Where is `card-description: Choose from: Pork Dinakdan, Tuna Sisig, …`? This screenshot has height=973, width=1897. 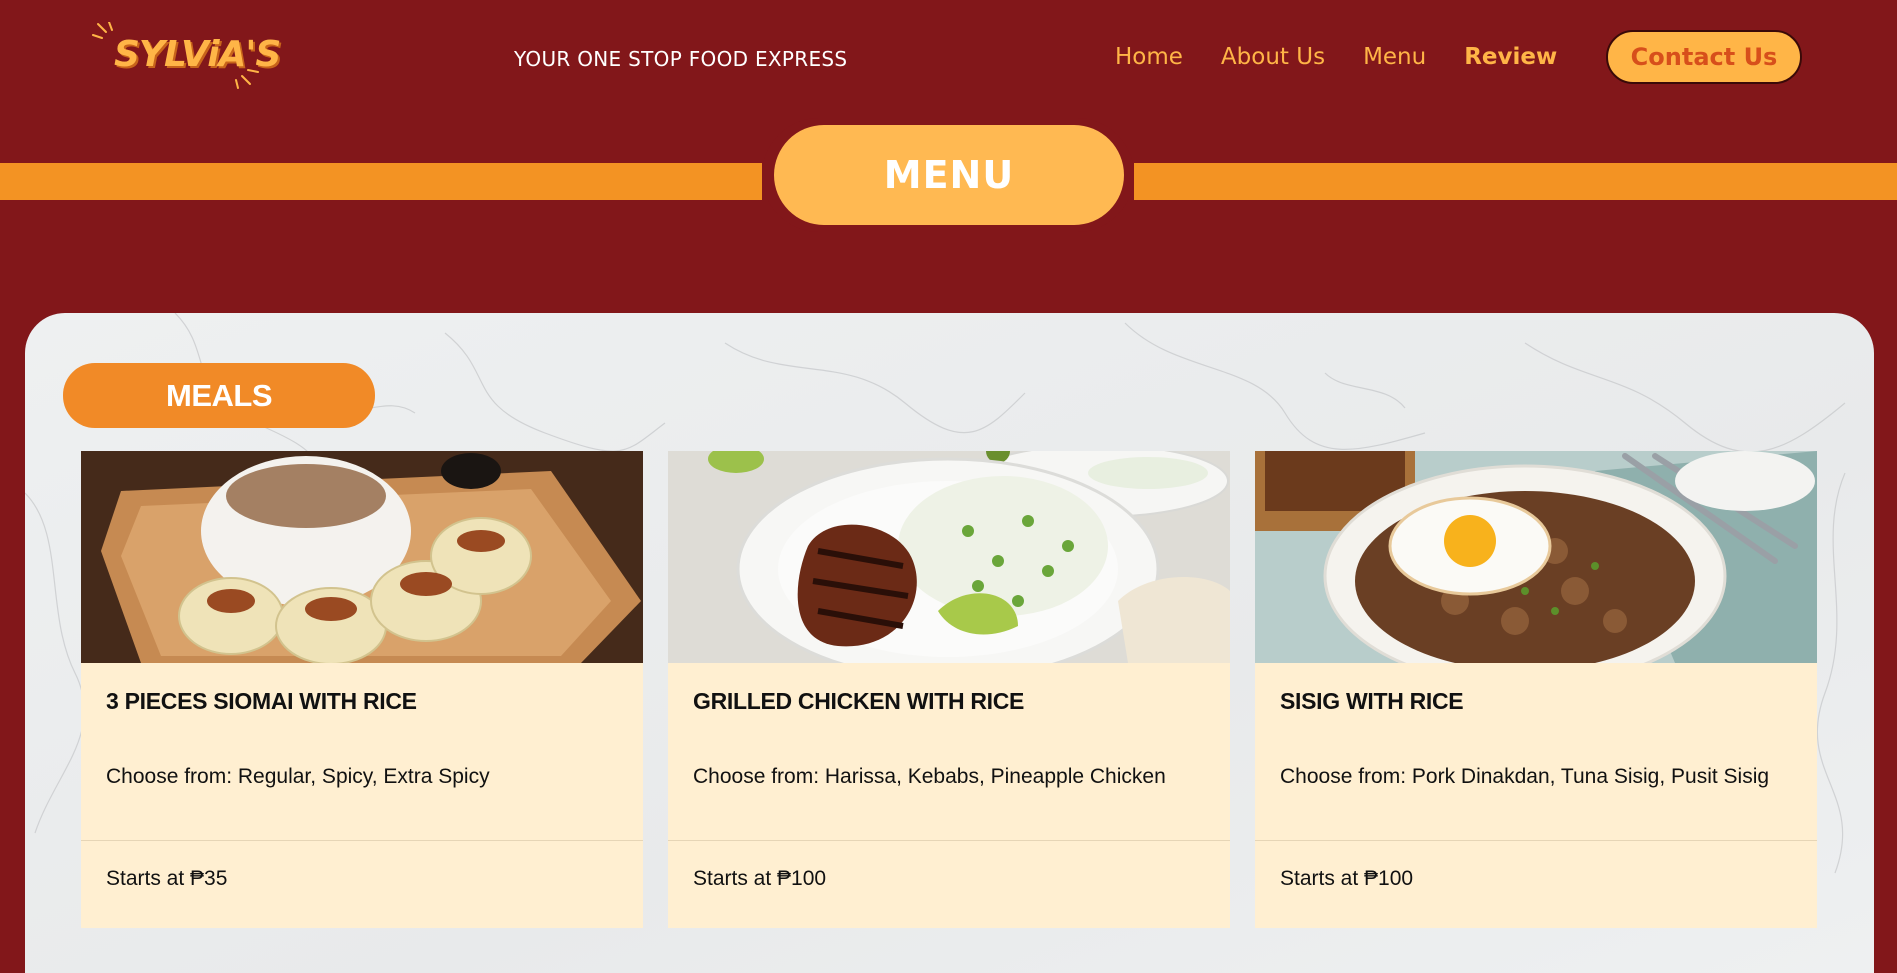
card-description: Choose from: Pork Dinakdan, Tuna Sisig, … is located at coordinates (1525, 776).